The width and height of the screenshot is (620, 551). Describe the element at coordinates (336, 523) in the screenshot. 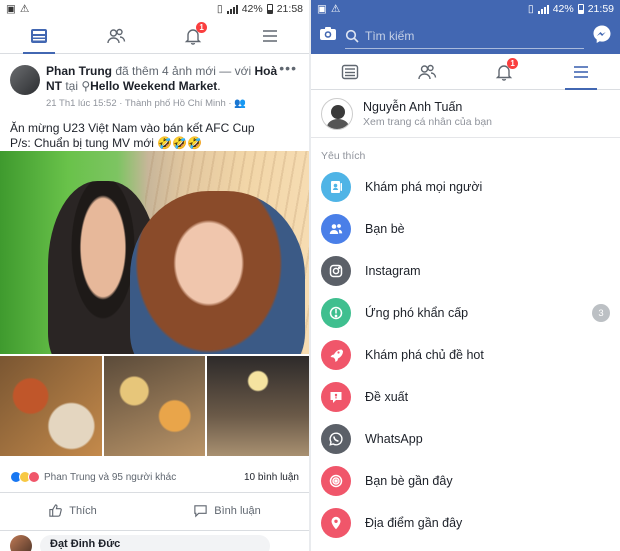

I see `location-pin-icon` at that location.